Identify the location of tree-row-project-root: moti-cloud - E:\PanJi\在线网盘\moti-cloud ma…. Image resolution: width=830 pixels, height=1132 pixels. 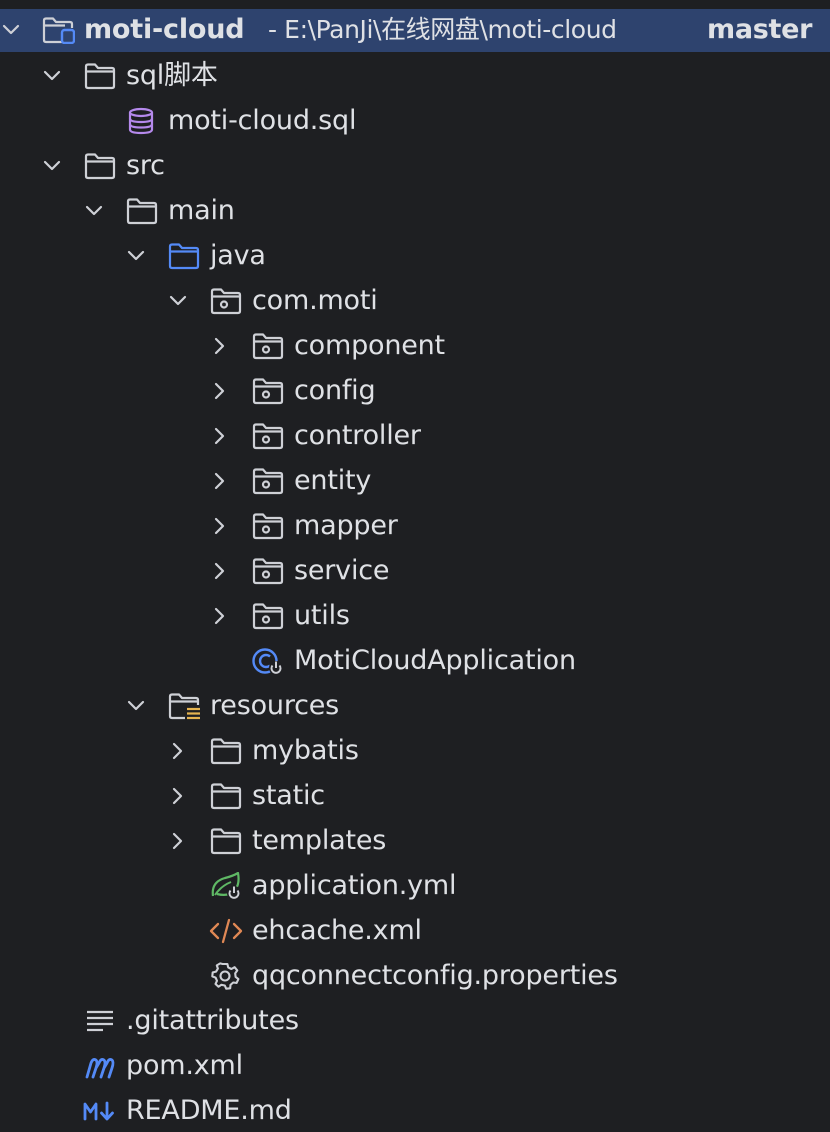
(415, 30).